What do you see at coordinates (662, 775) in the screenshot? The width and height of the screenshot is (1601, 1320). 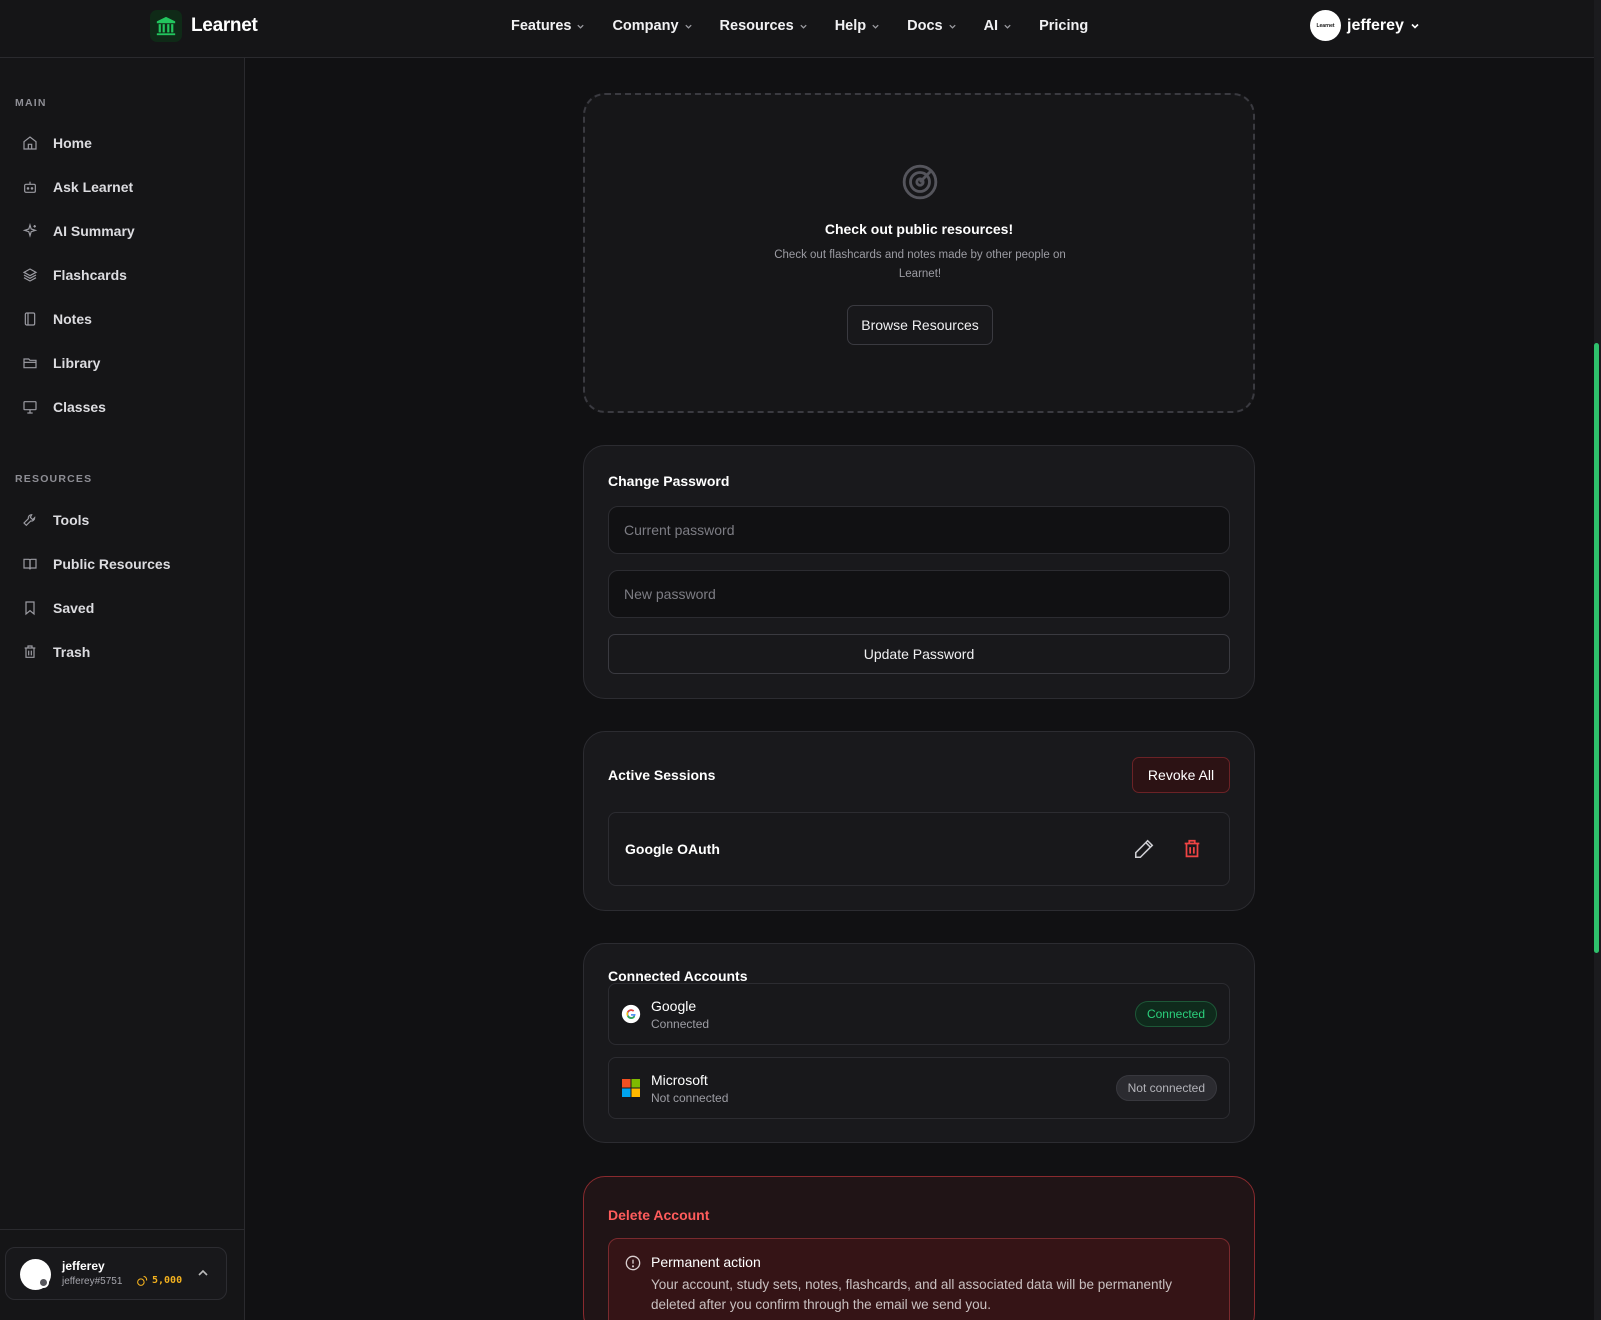 I see `active-sessions-title: Active Sessions` at bounding box center [662, 775].